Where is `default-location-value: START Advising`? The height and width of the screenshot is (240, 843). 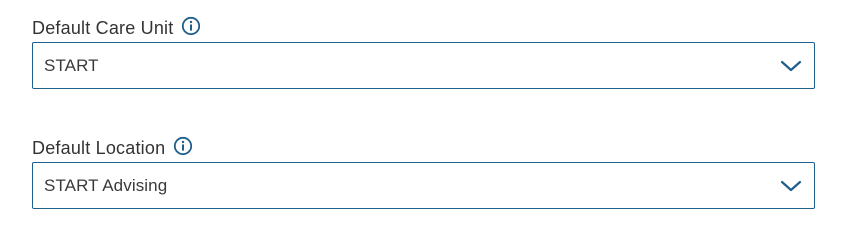
default-location-value: START Advising is located at coordinates (106, 185).